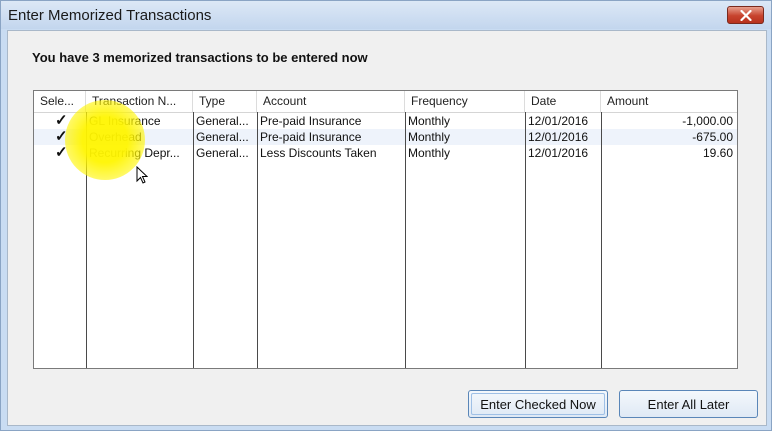 Image resolution: width=772 pixels, height=431 pixels. What do you see at coordinates (110, 15) in the screenshot?
I see `window-title: Enter Memorized Transactions` at bounding box center [110, 15].